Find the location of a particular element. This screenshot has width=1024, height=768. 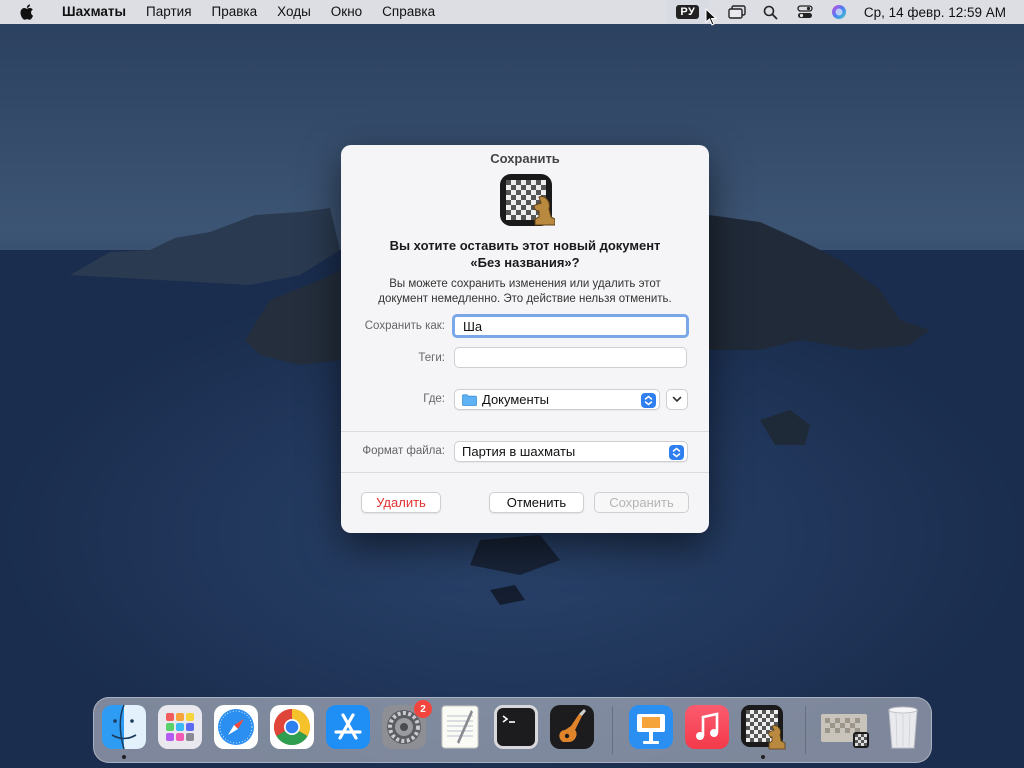

where-value: Документы is located at coordinates (516, 399).